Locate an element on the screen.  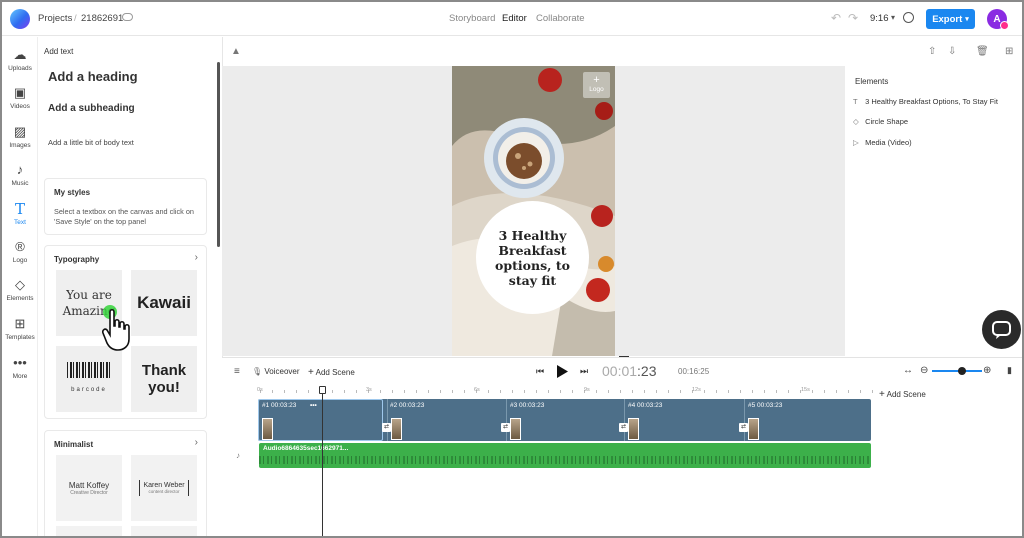
rail-item-more: ••• More is located at coordinates (20, 367).